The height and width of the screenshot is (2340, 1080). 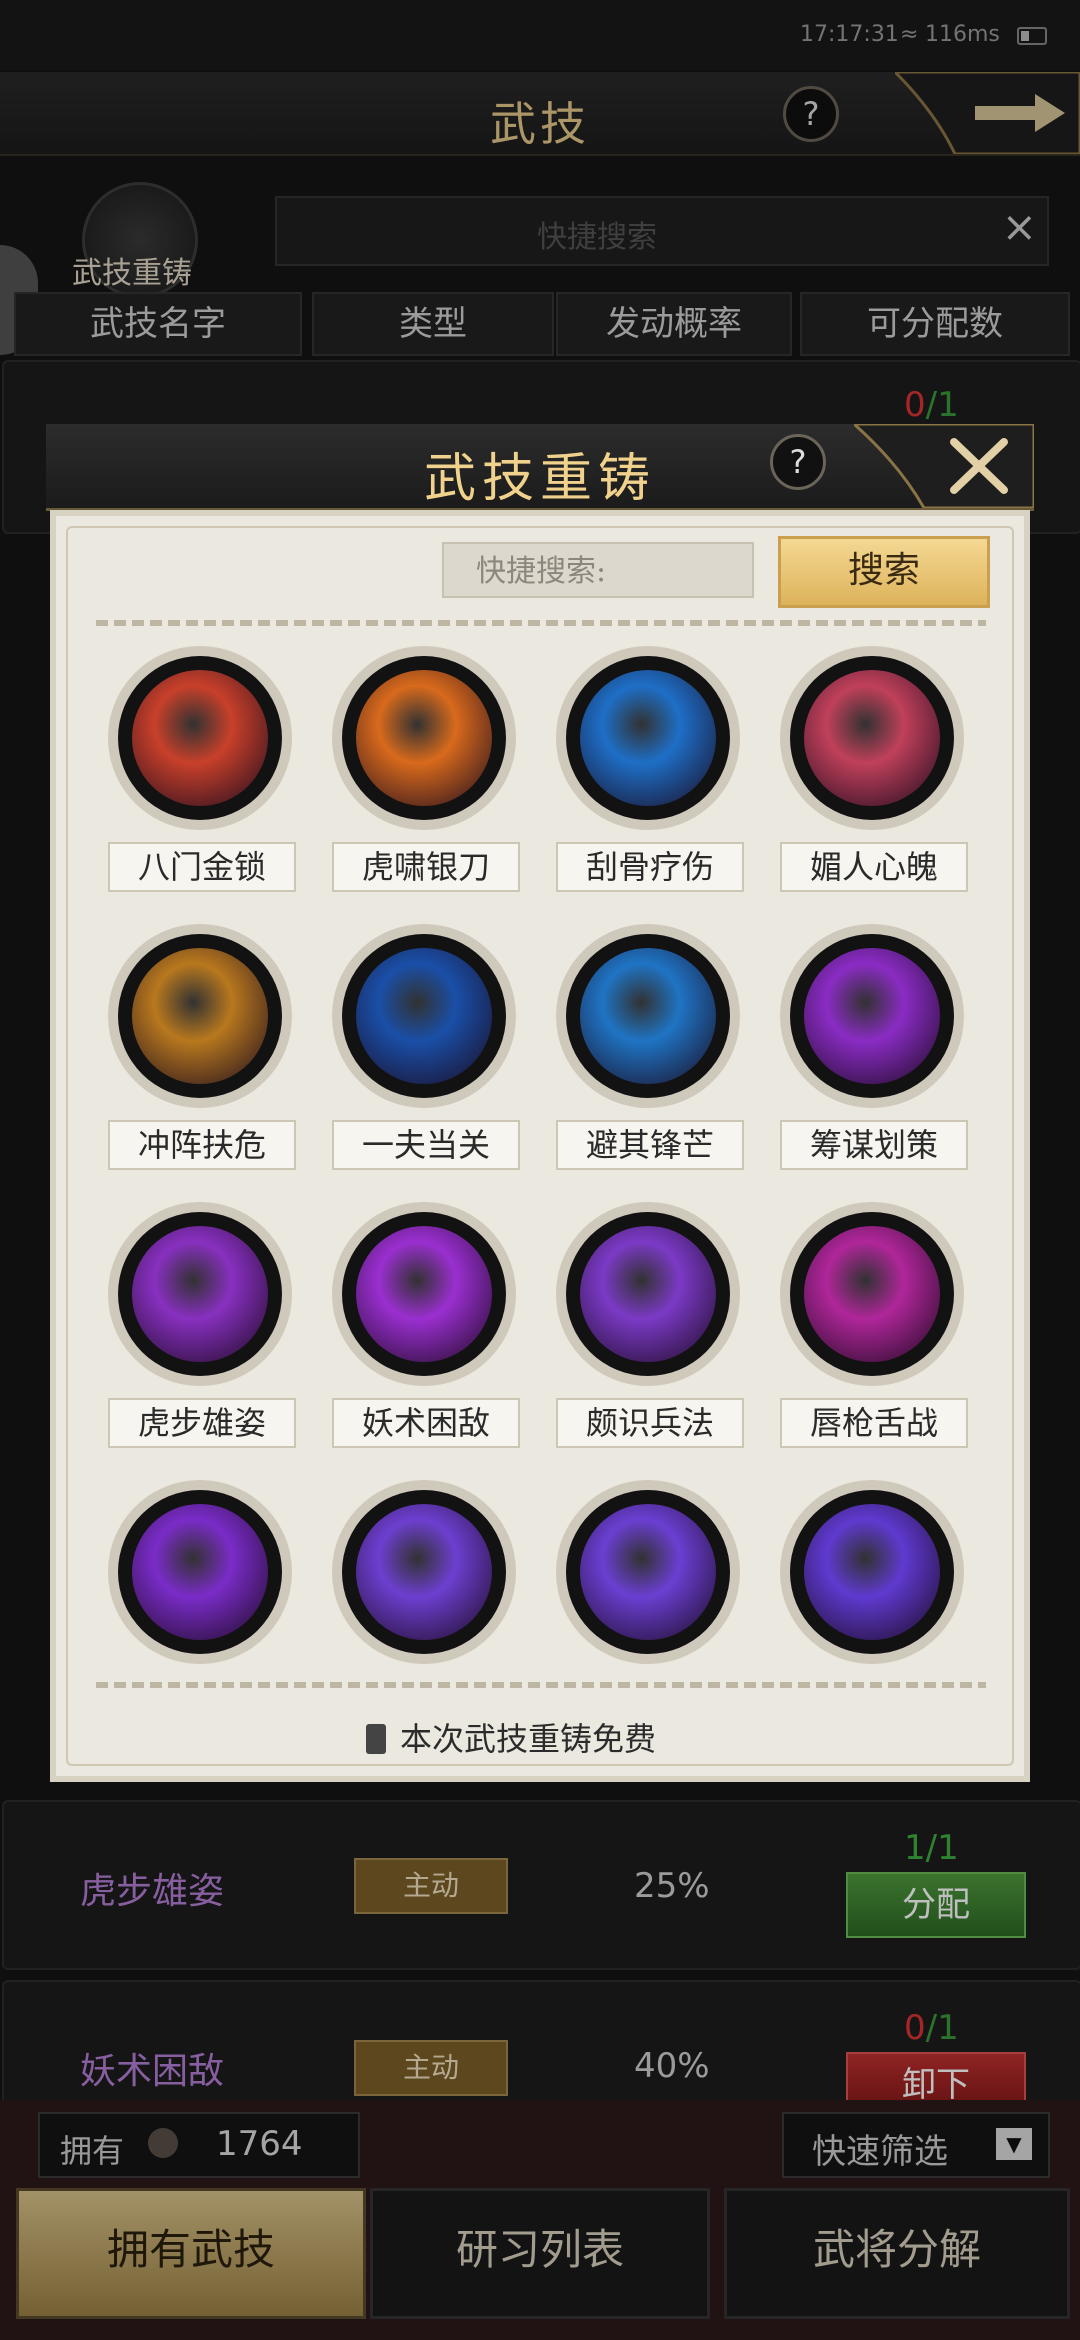 I want to click on skill-name-label: 八门金锁, so click(x=202, y=867).